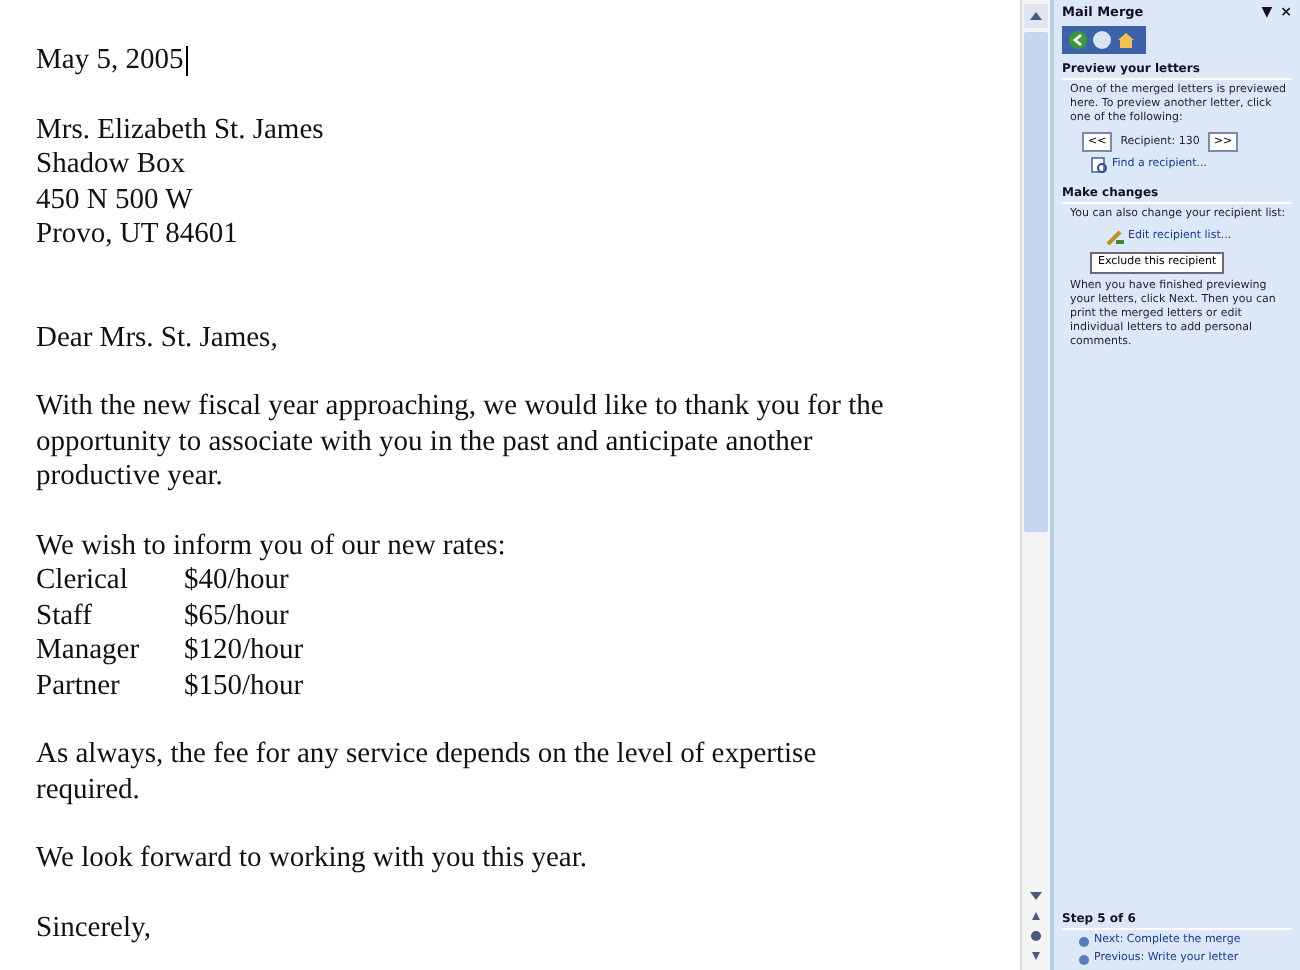 This screenshot has width=1300, height=970. What do you see at coordinates (1102, 40) in the screenshot?
I see `forward-icon` at bounding box center [1102, 40].